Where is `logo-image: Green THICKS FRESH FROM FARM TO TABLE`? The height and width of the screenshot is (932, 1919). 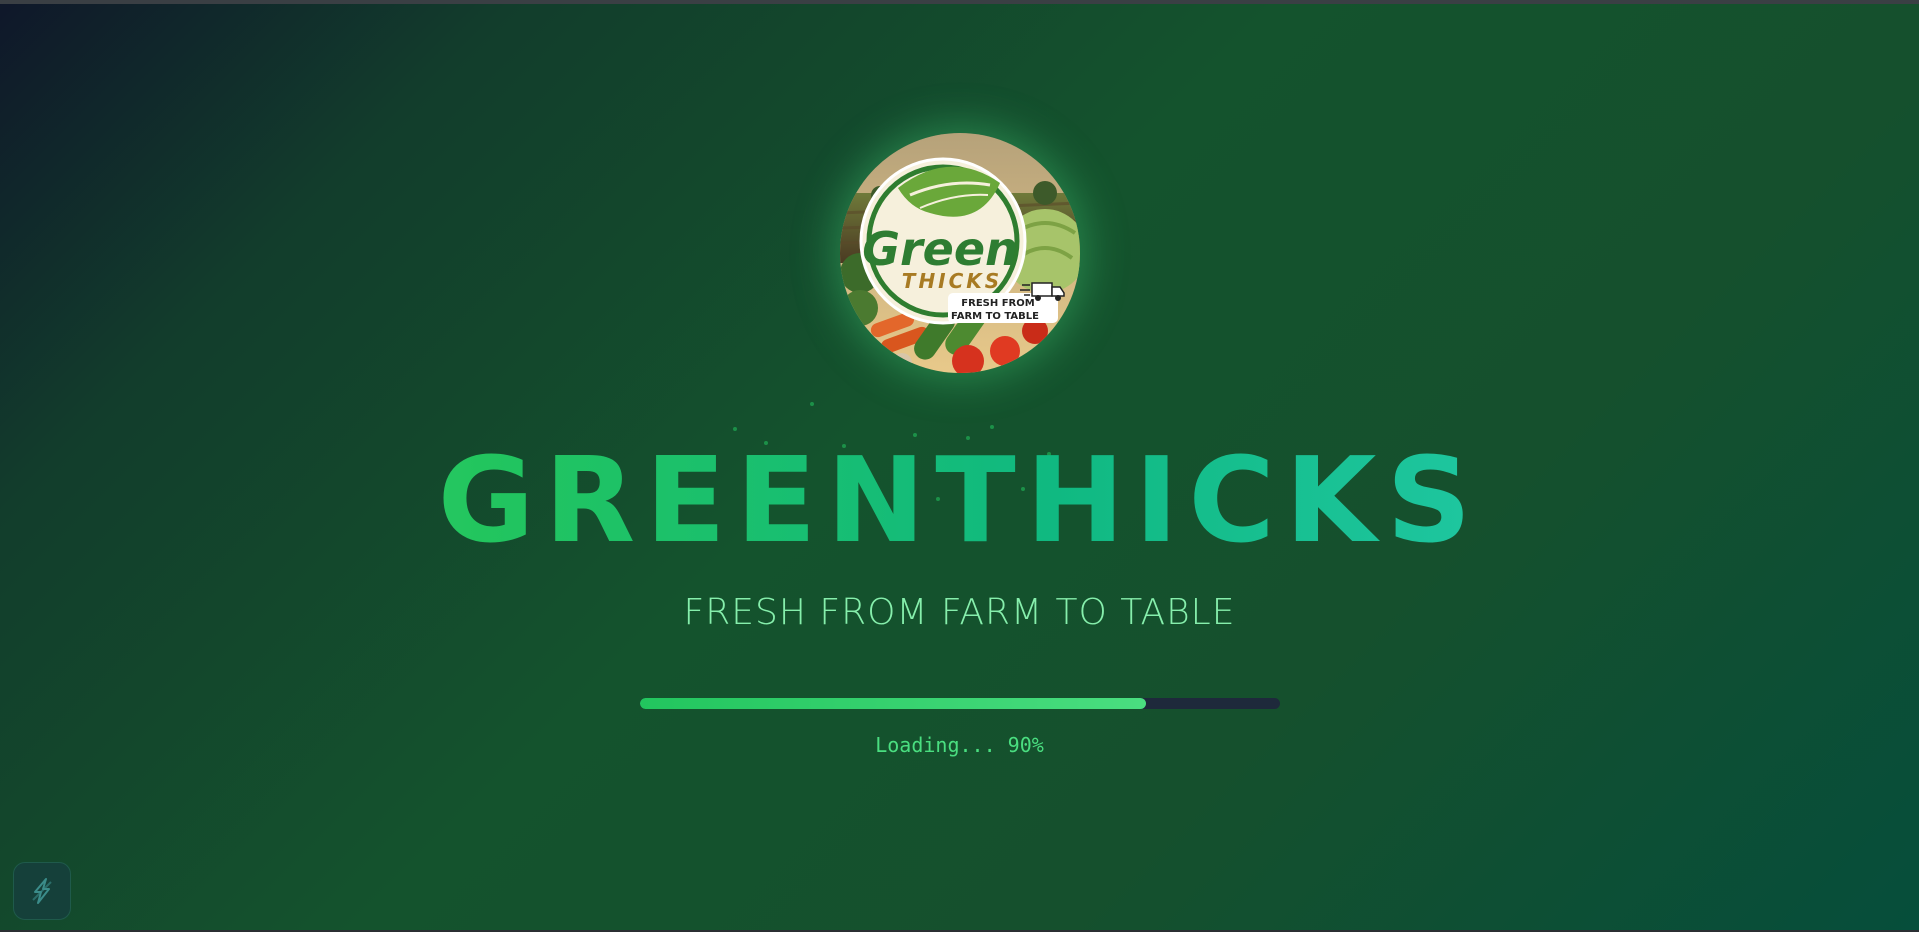 logo-image: Green THICKS FRESH FROM FARM TO TABLE is located at coordinates (960, 253).